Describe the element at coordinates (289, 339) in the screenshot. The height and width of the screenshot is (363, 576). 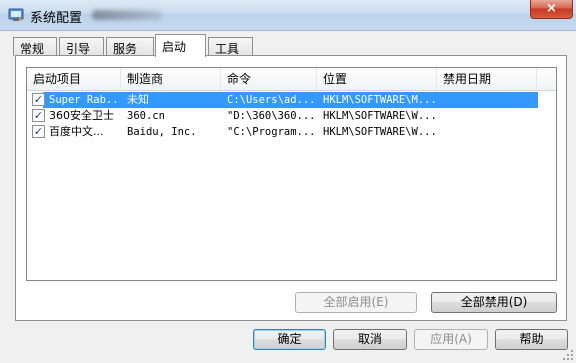
I see `ok-button: 确定` at that location.